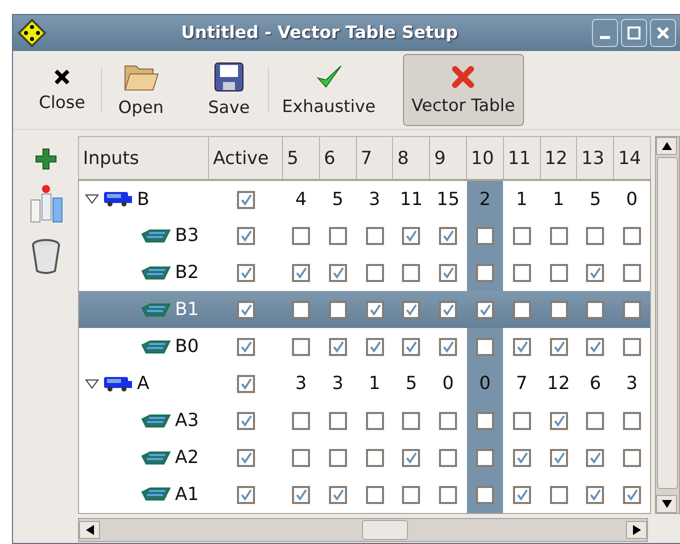 The image size is (680, 544). I want to click on table-row: B3, so click(364, 235).